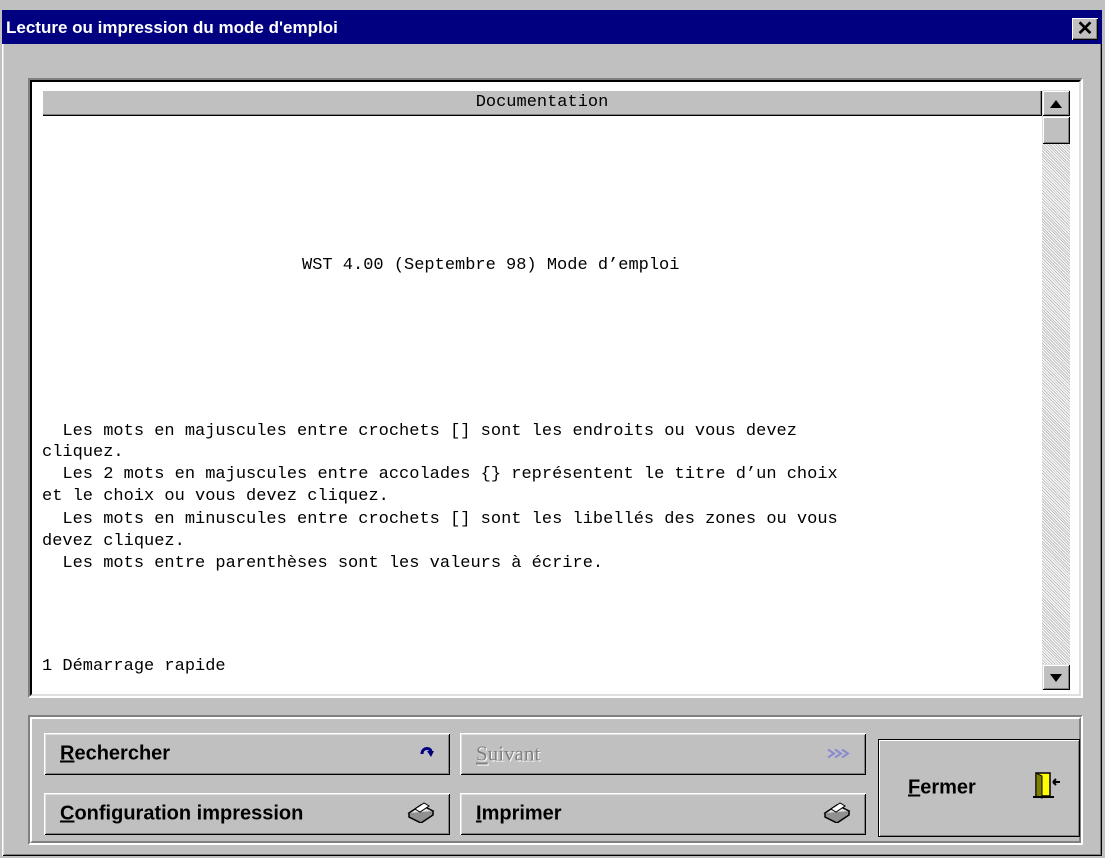 The height and width of the screenshot is (858, 1105). I want to click on search-button-label: Rechercher, so click(115, 753).